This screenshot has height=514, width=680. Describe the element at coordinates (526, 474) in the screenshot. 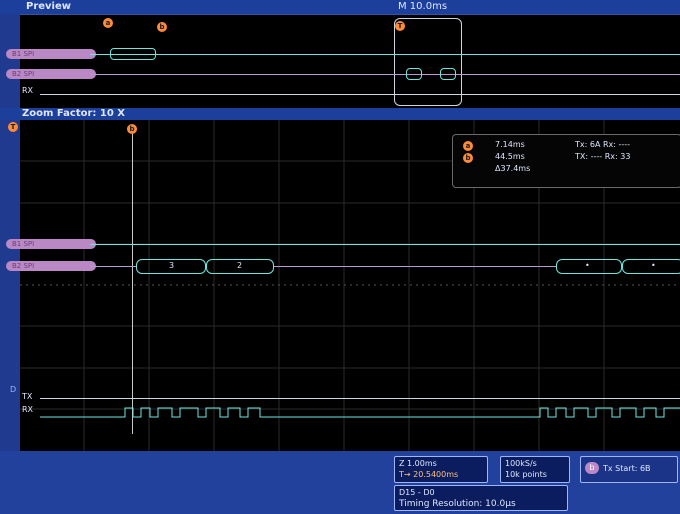

I see `sample-line2: 10k points` at that location.